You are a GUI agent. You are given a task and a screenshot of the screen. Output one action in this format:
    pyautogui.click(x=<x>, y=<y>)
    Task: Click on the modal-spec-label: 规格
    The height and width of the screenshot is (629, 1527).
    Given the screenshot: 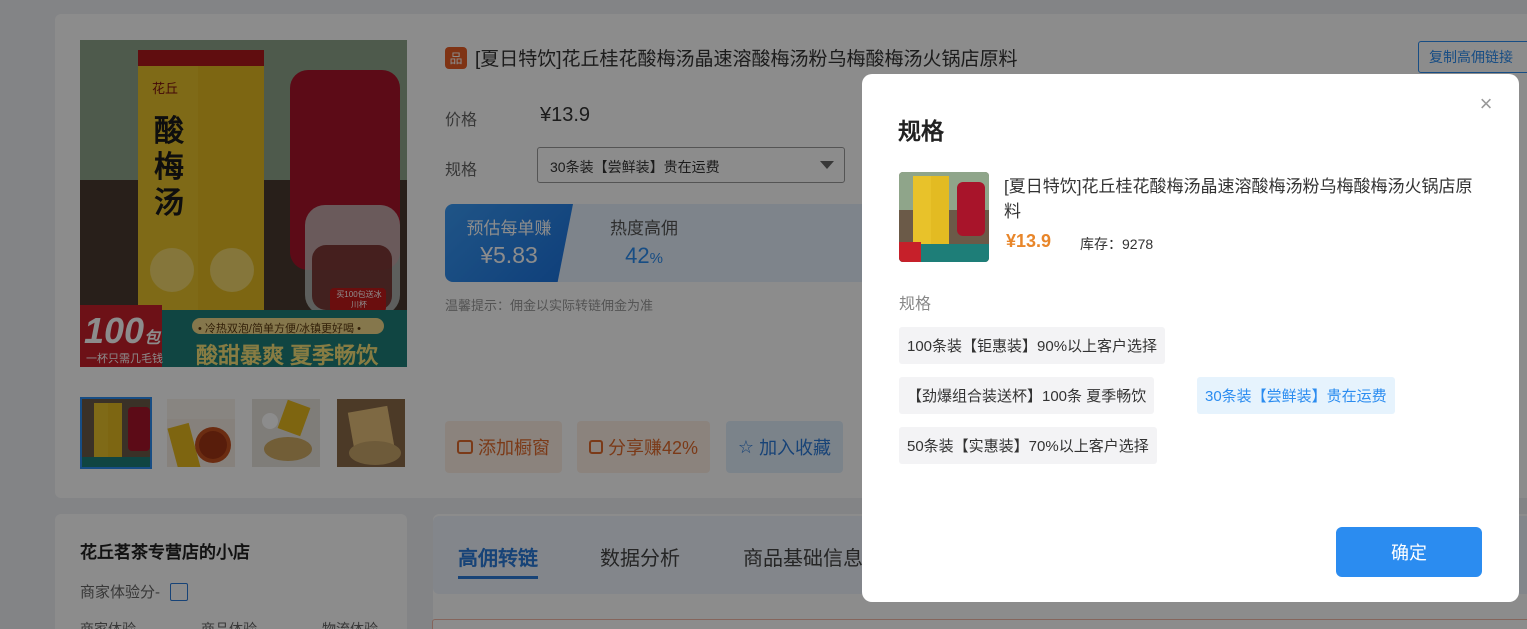 What is the action you would take?
    pyautogui.click(x=915, y=304)
    